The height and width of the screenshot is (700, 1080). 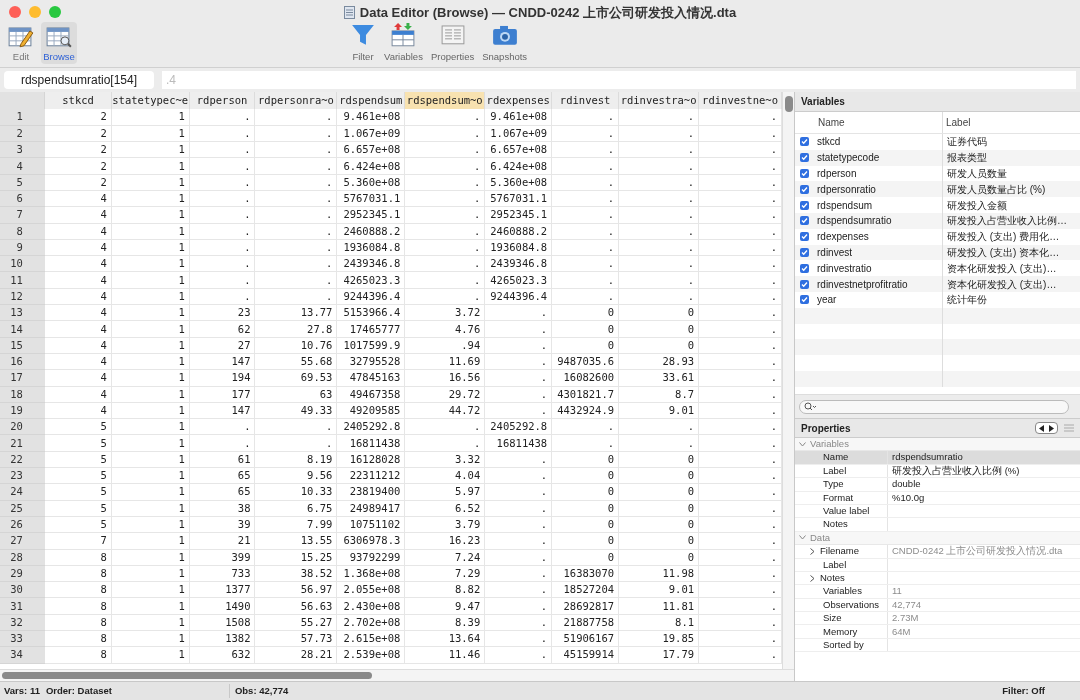 I want to click on property-row: Size 2.73M, so click(x=937, y=619).